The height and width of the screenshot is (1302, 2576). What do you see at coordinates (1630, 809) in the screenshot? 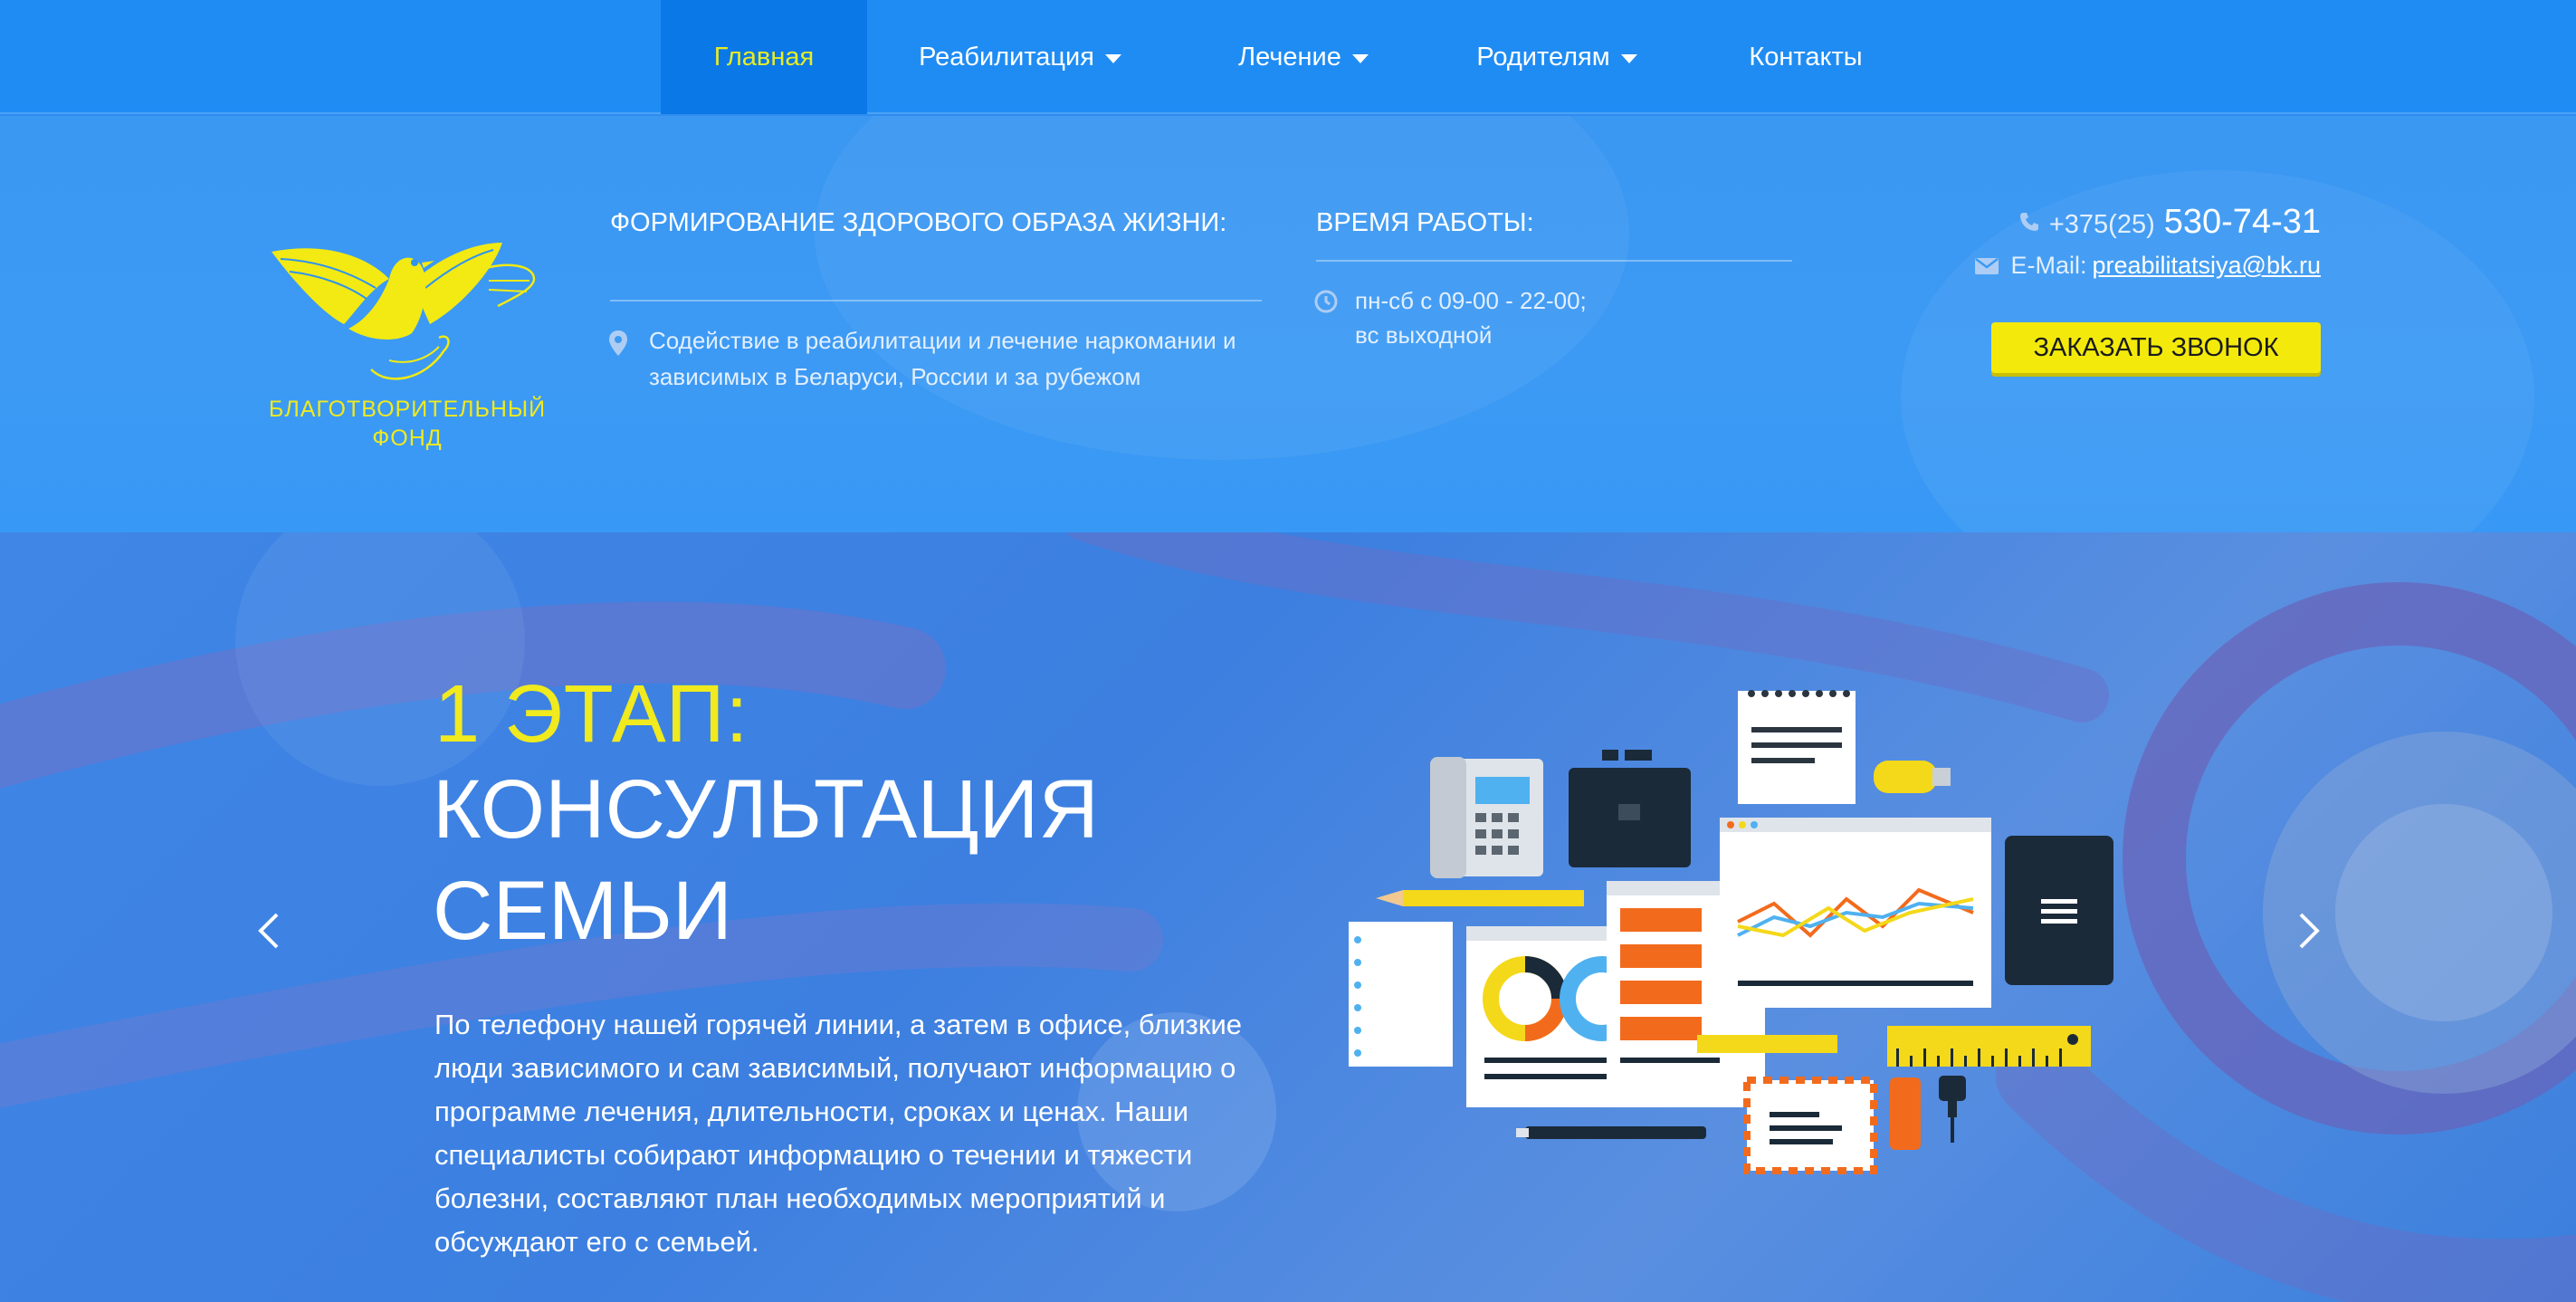
I see `briefcase-icon` at bounding box center [1630, 809].